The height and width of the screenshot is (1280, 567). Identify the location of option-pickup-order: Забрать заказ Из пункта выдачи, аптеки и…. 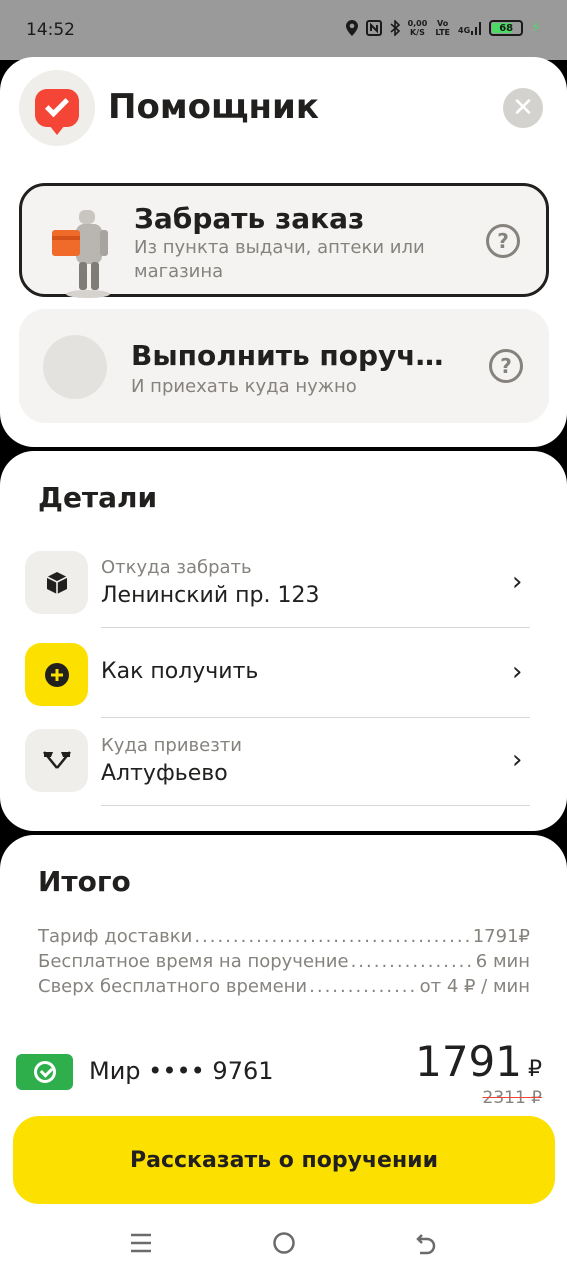
(284, 240).